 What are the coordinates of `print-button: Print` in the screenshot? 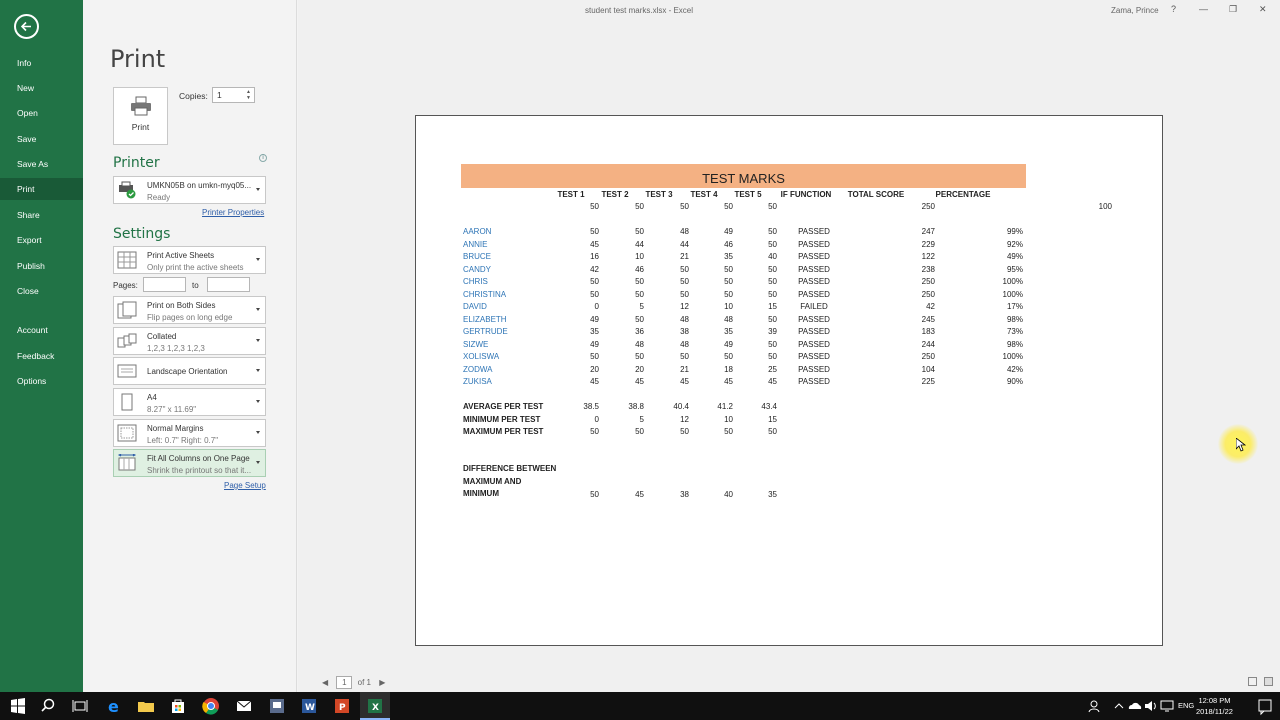 It's located at (140, 116).